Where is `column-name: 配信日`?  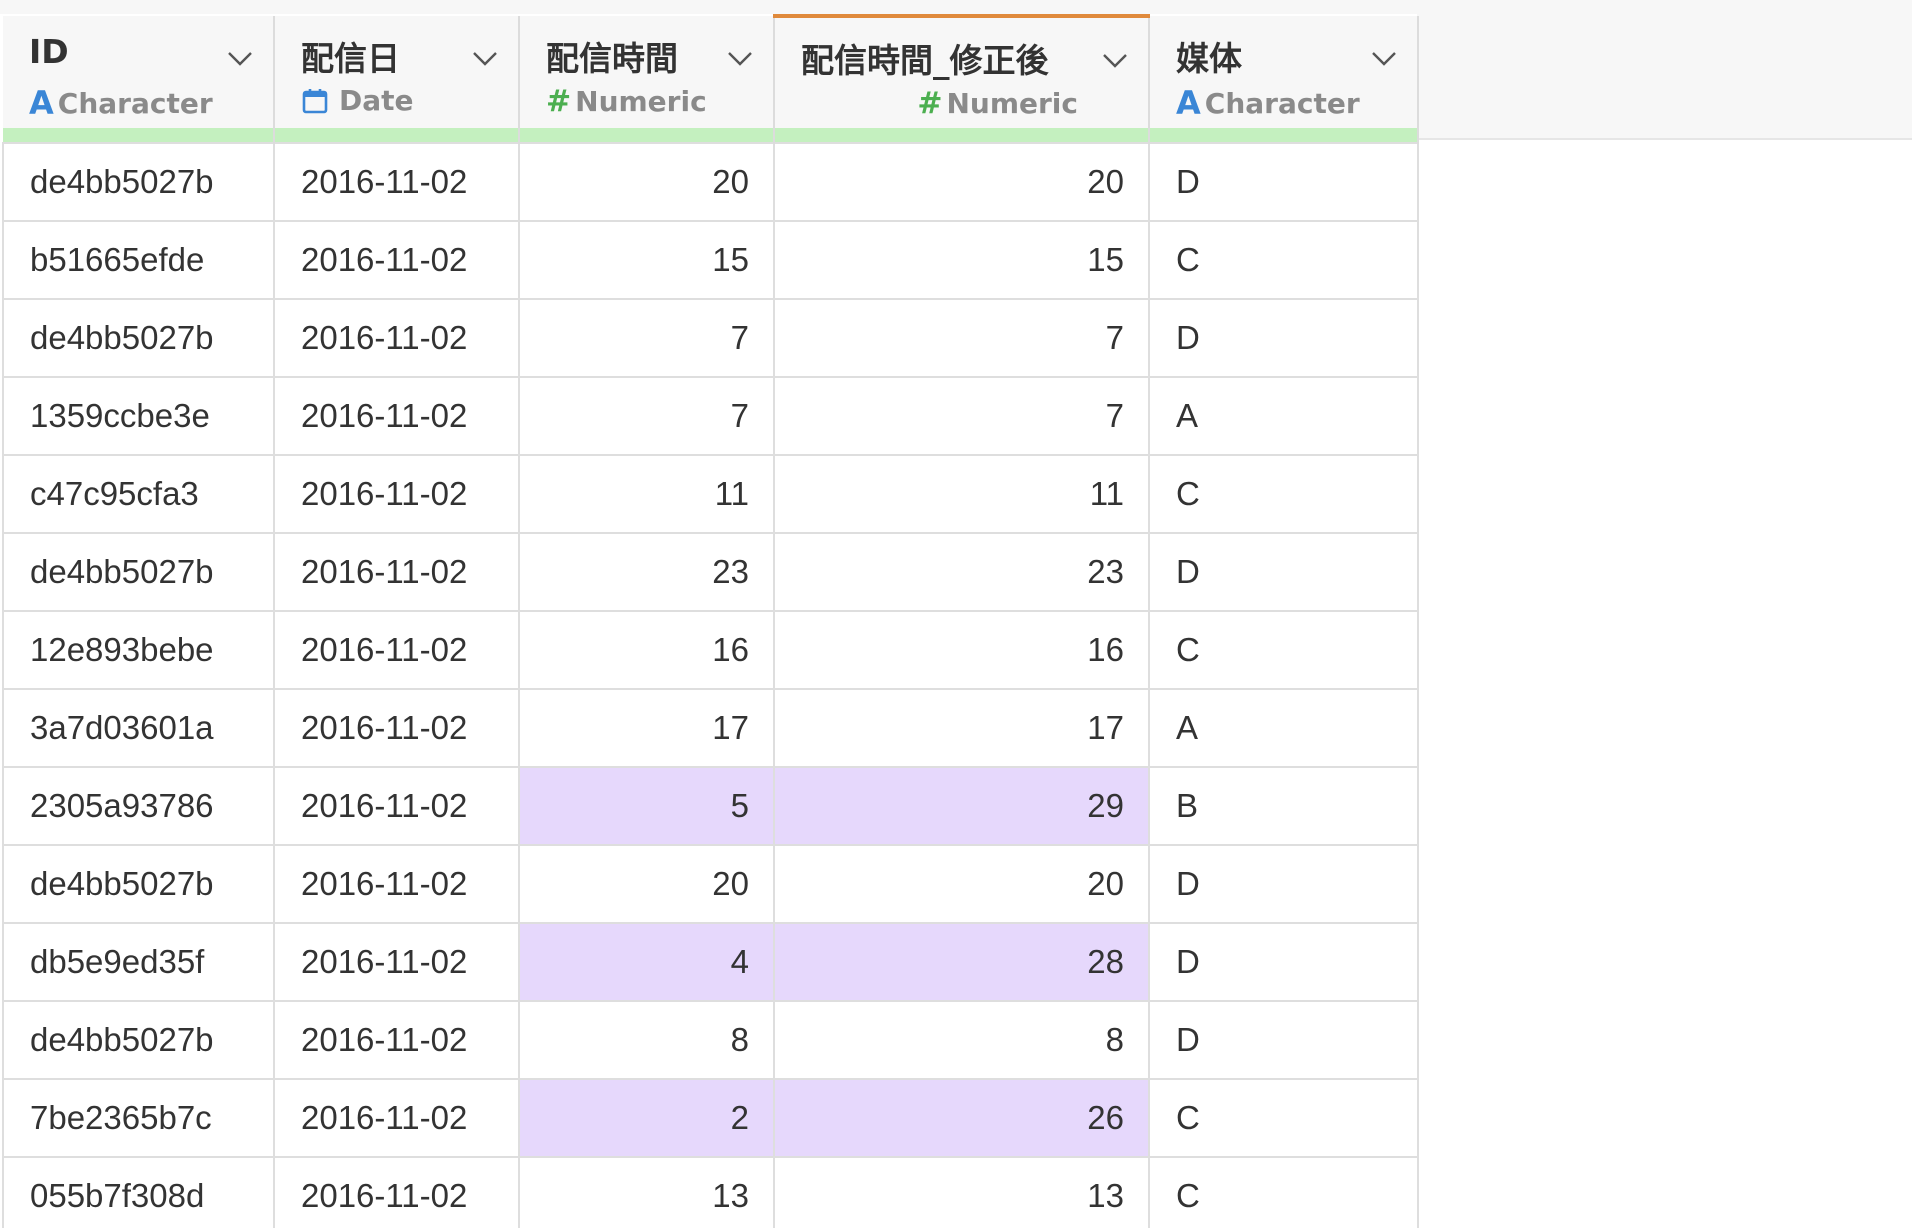
column-name: 配信日 is located at coordinates (350, 58).